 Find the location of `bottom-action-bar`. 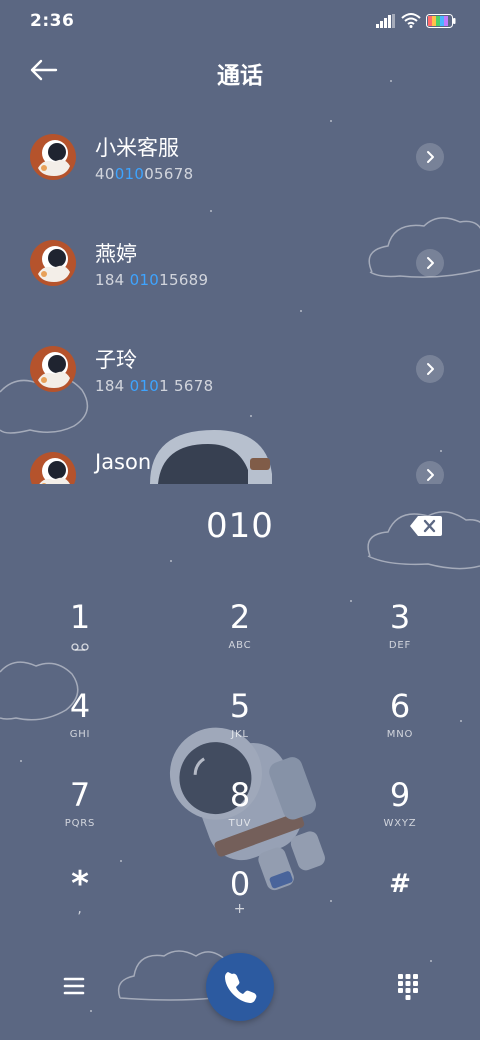

bottom-action-bar is located at coordinates (240, 990).